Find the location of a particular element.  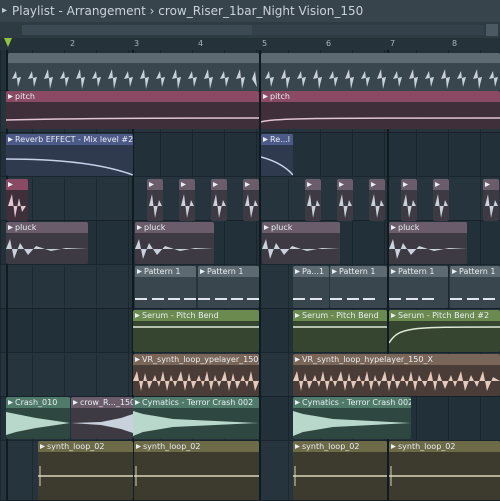

overview-scroll-region is located at coordinates (137, 30).